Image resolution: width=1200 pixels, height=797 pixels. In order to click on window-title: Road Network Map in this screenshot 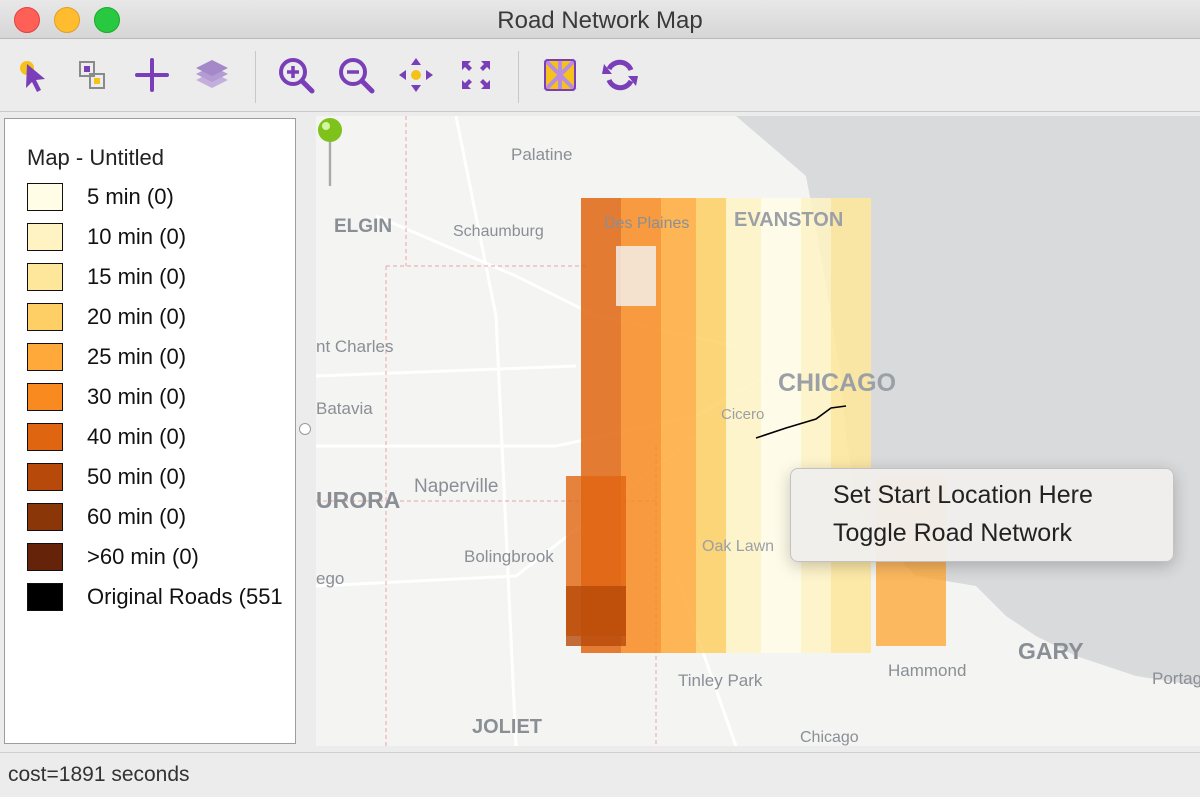, I will do `click(600, 20)`.